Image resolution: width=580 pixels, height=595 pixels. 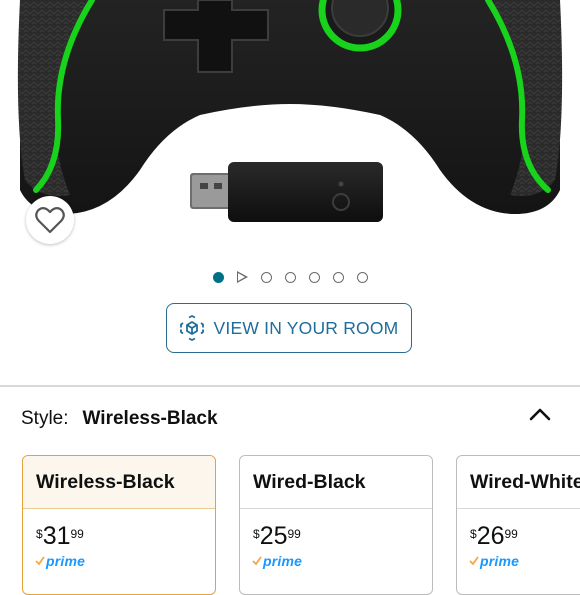 I want to click on ar-cube-icon, so click(x=191, y=328).